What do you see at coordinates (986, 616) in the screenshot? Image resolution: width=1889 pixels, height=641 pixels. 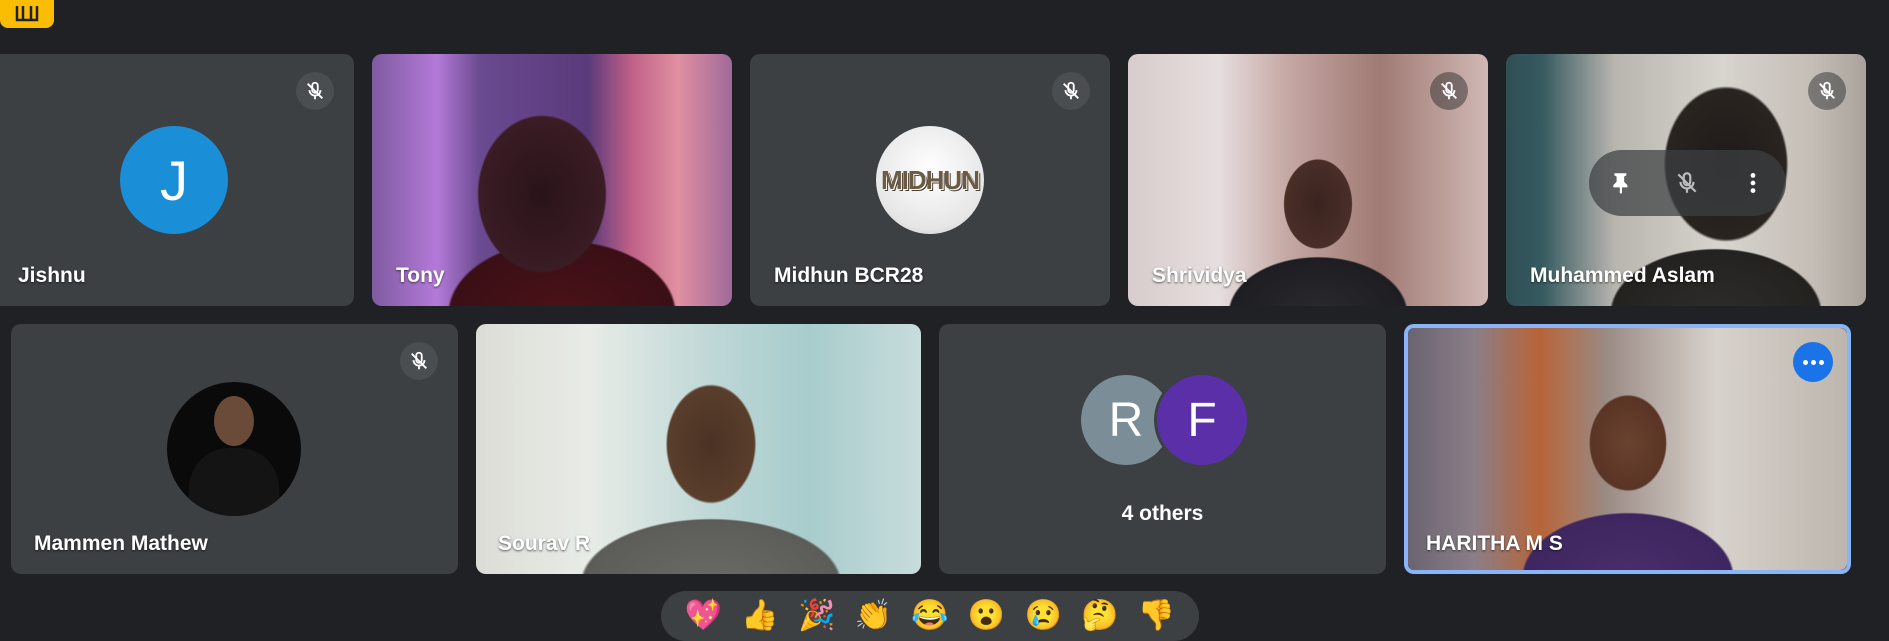 I see `reaction-surprised: 😮` at bounding box center [986, 616].